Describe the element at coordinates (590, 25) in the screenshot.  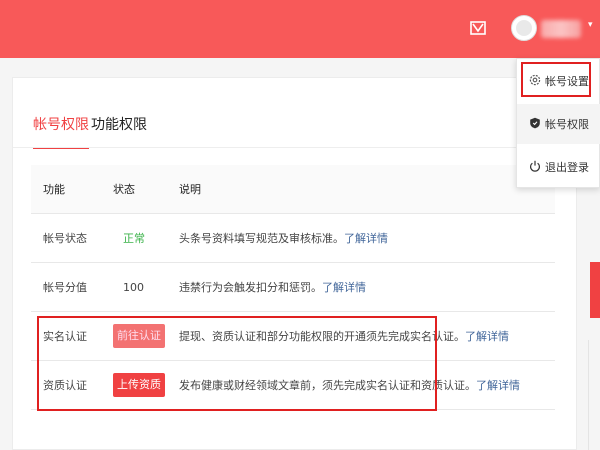
I see `caret-down-icon: ▾` at that location.